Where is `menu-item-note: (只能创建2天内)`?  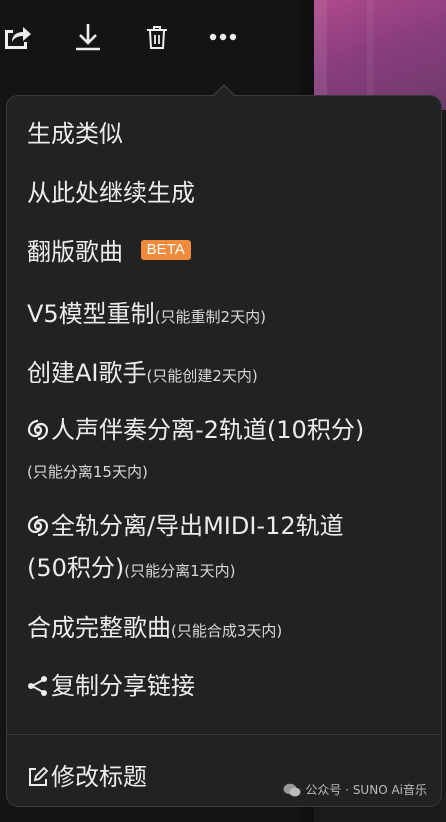
menu-item-note: (只能创建2天内) is located at coordinates (202, 376).